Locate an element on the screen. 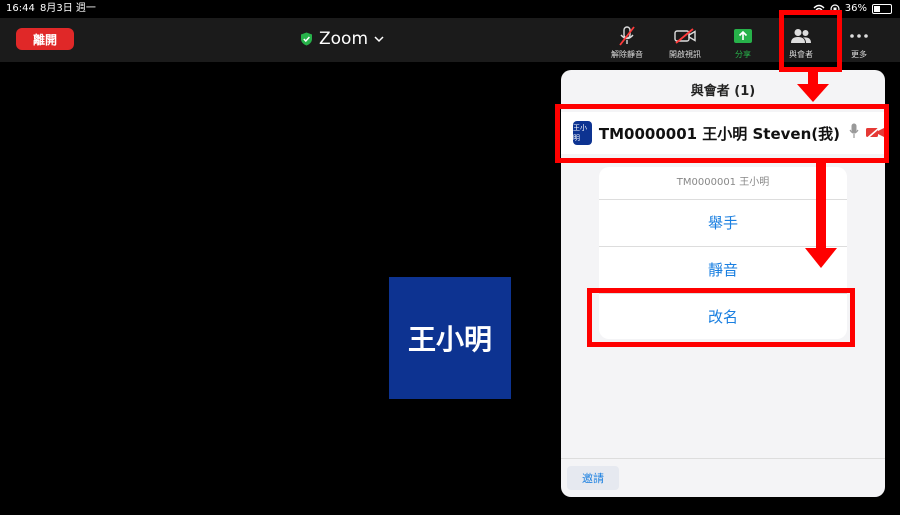 This screenshot has height=515, width=900. toolbar-actions: 解除靜音 開啟視訊 分享 與會者 更多 is located at coordinates (743, 40).